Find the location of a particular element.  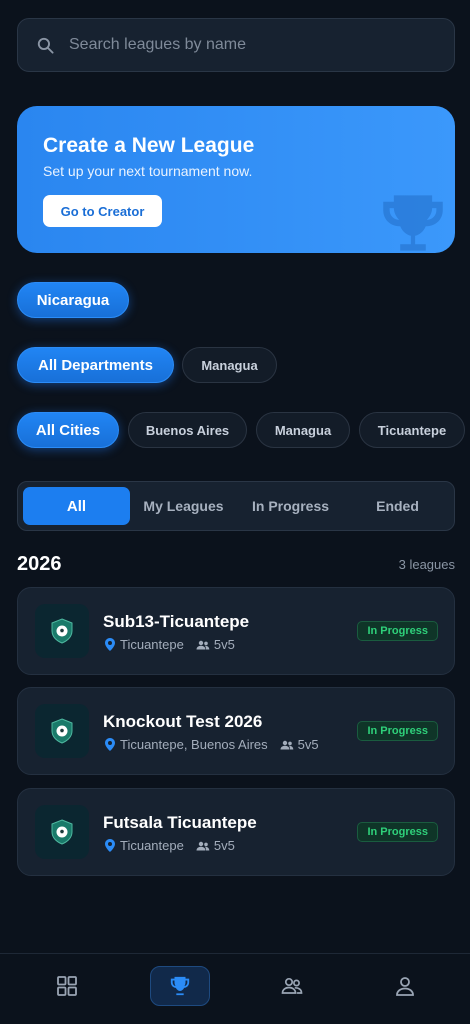

league-status-tabs: All My Leagues In Progress Ended is located at coordinates (236, 506).